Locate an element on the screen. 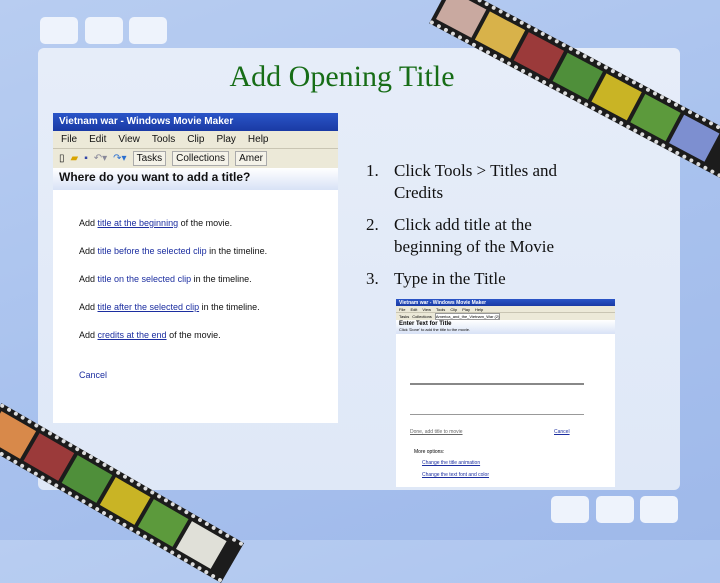  option-credits: Add credits at the end of the movie. is located at coordinates (150, 335).